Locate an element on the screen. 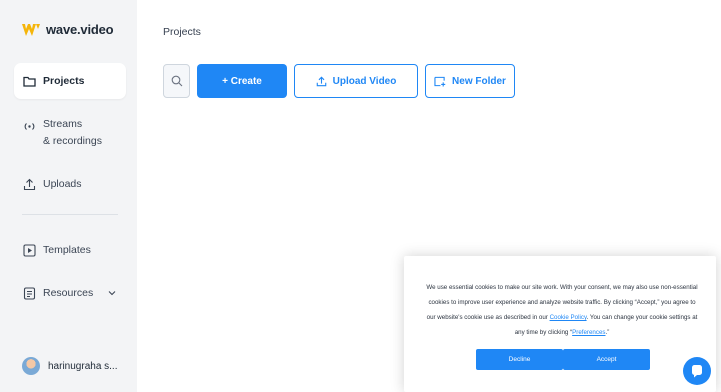 The height and width of the screenshot is (392, 721). upload-video-button: Upload Video is located at coordinates (356, 81).